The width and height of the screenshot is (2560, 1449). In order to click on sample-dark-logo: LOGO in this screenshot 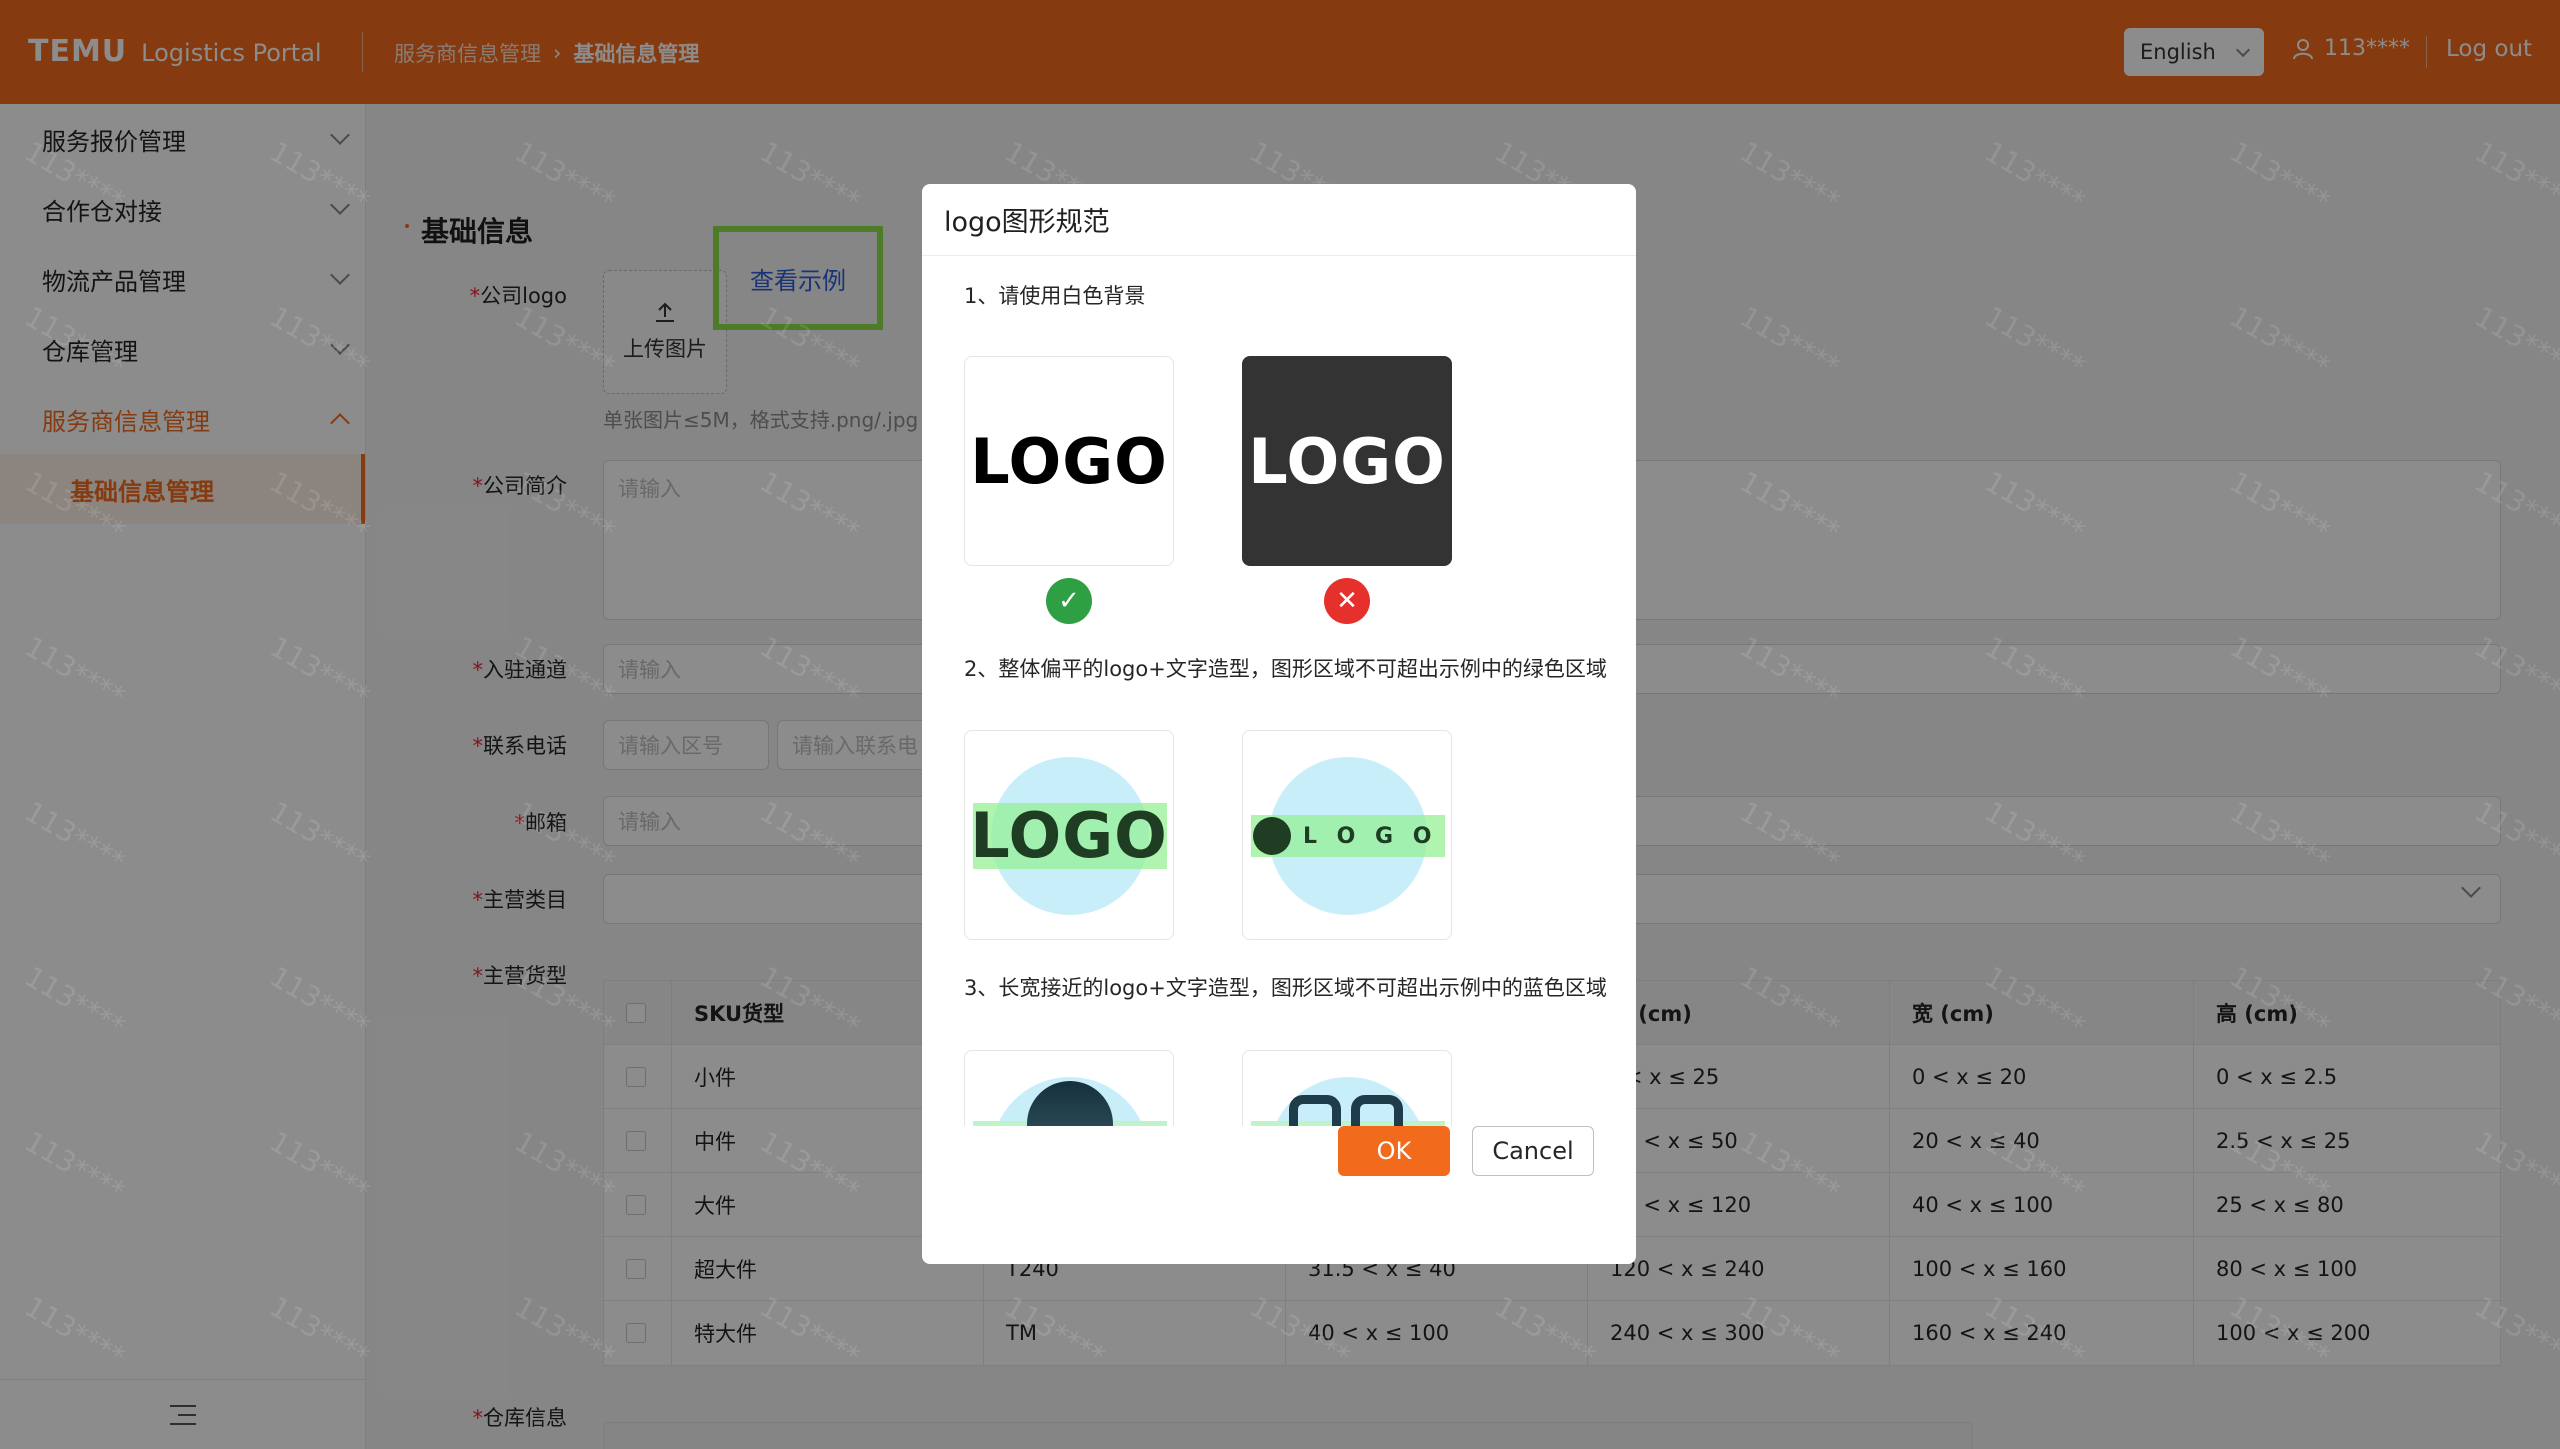, I will do `click(1347, 461)`.